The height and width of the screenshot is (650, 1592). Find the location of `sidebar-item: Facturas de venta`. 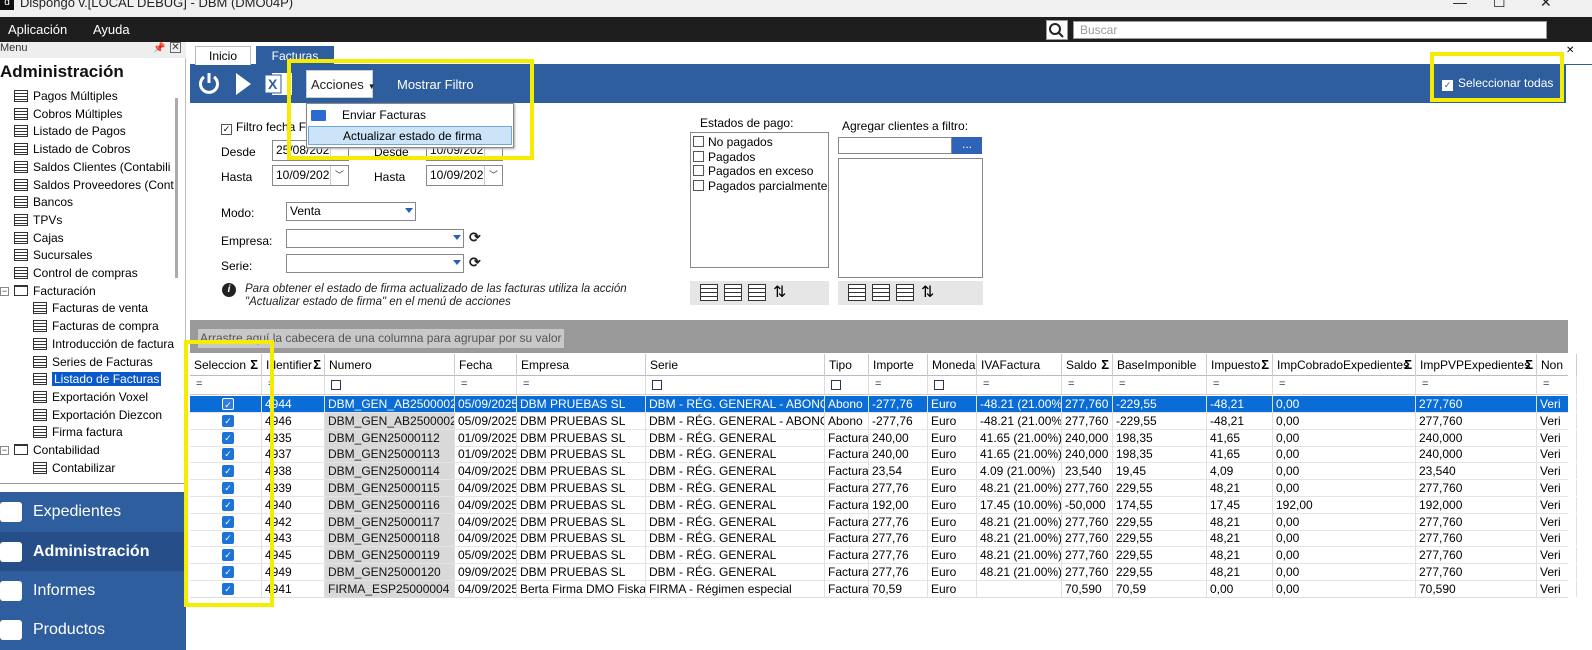

sidebar-item: Facturas de venta is located at coordinates (90, 308).